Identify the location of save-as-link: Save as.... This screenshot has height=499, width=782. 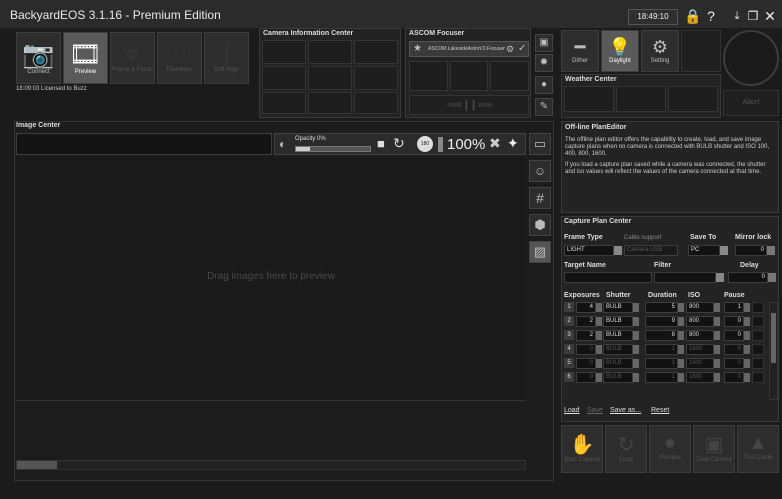
(625, 410).